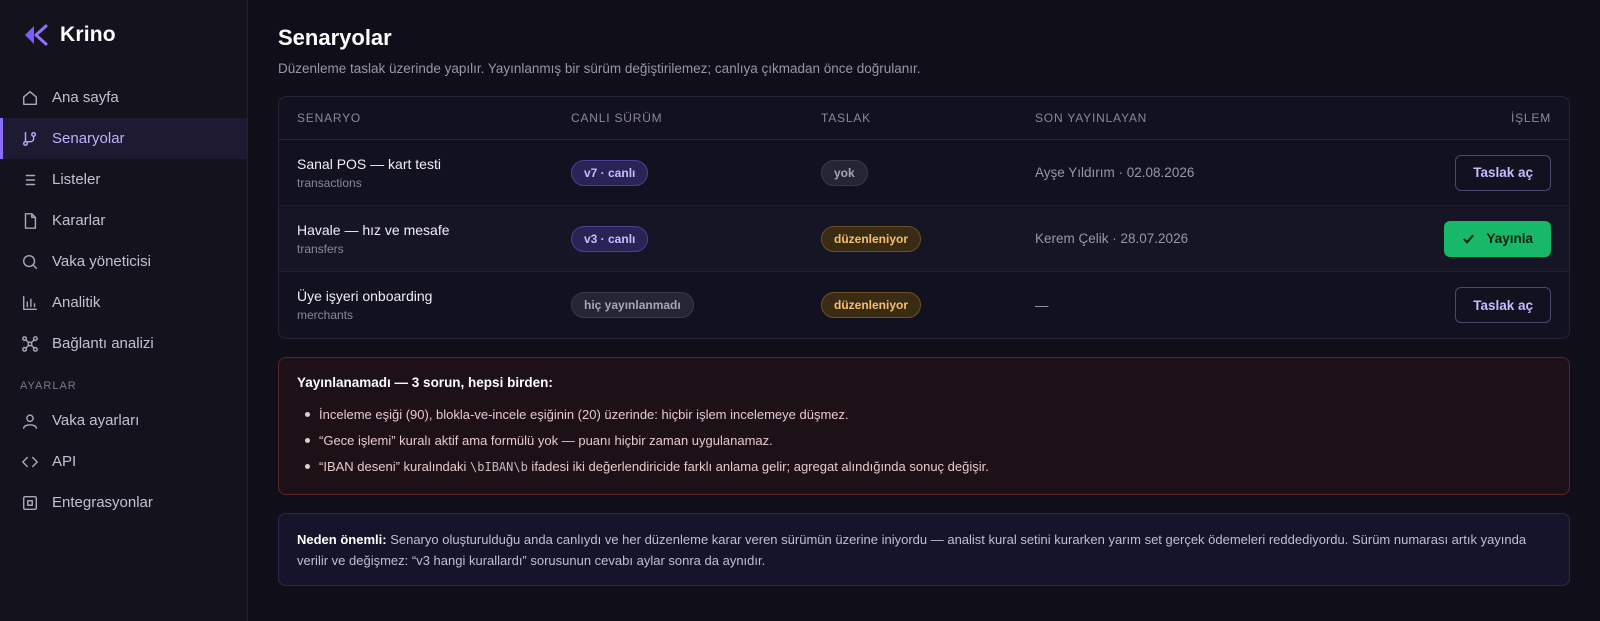 This screenshot has width=1600, height=621. I want to click on sidebar-item-lists: Listeler, so click(123, 179).